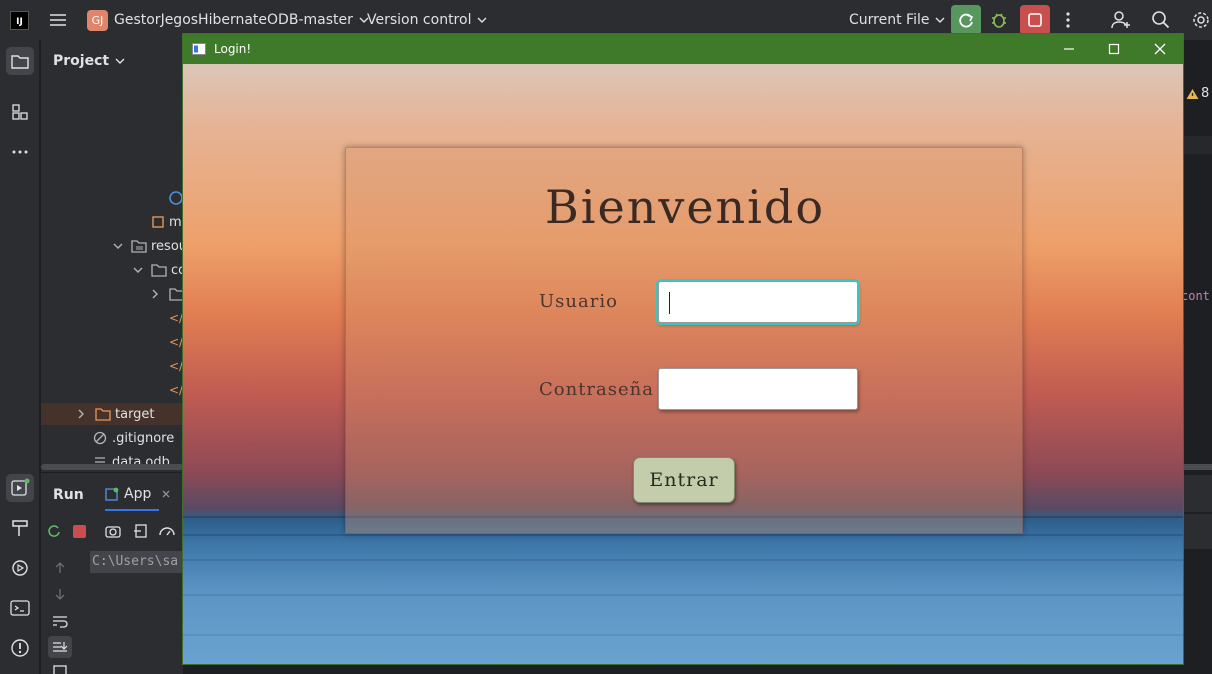 This screenshot has width=1212, height=674. Describe the element at coordinates (1120, 20) in the screenshot. I see `add-user-icon` at that location.